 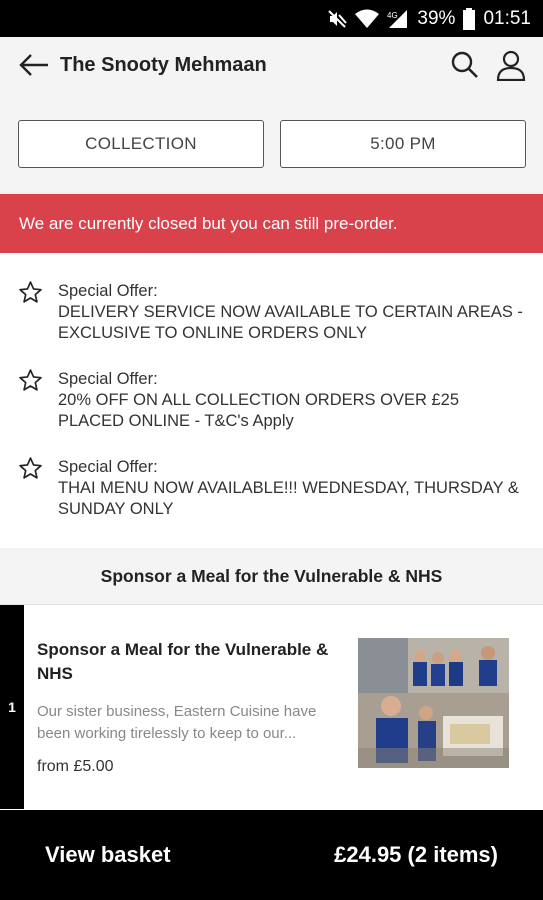 I want to click on mute-icon, so click(x=337, y=19).